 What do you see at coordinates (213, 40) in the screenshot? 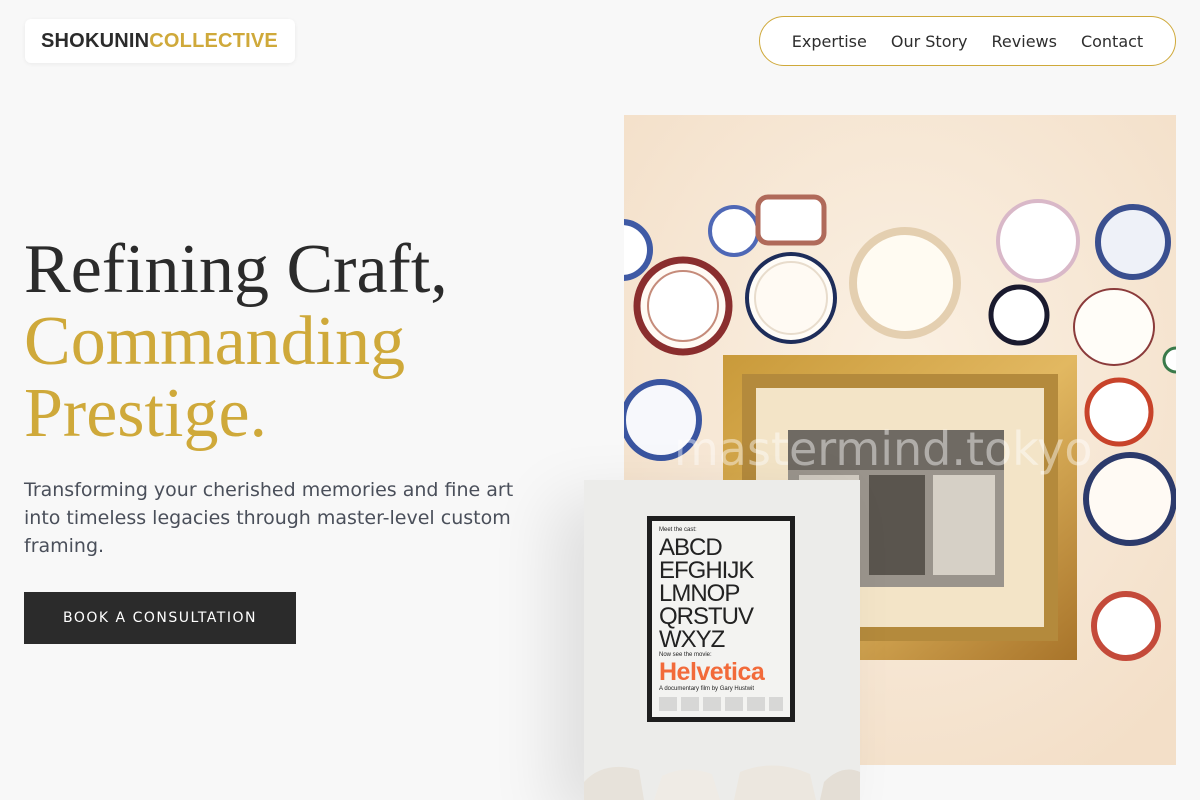
I see `brand-logo-part2: COLLECTIVE` at bounding box center [213, 40].